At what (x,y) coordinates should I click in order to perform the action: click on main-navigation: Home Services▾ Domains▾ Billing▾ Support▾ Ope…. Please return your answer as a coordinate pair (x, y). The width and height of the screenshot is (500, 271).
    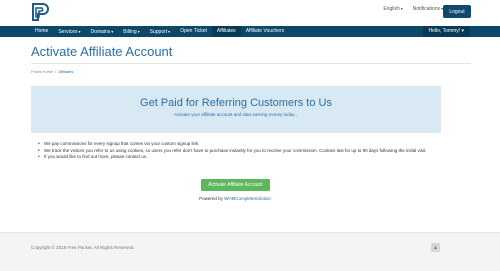
    Looking at the image, I should click on (250, 31).